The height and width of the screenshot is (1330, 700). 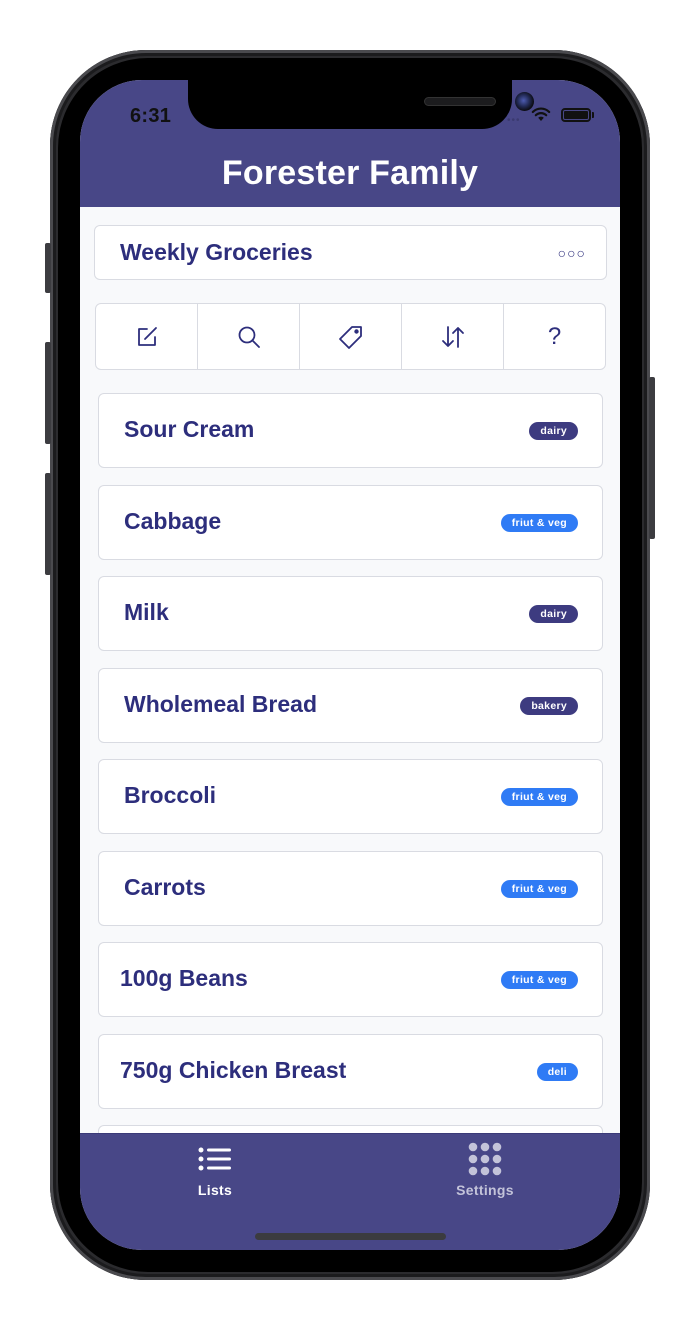 I want to click on item-name: Wholemeal Bread, so click(x=220, y=703).